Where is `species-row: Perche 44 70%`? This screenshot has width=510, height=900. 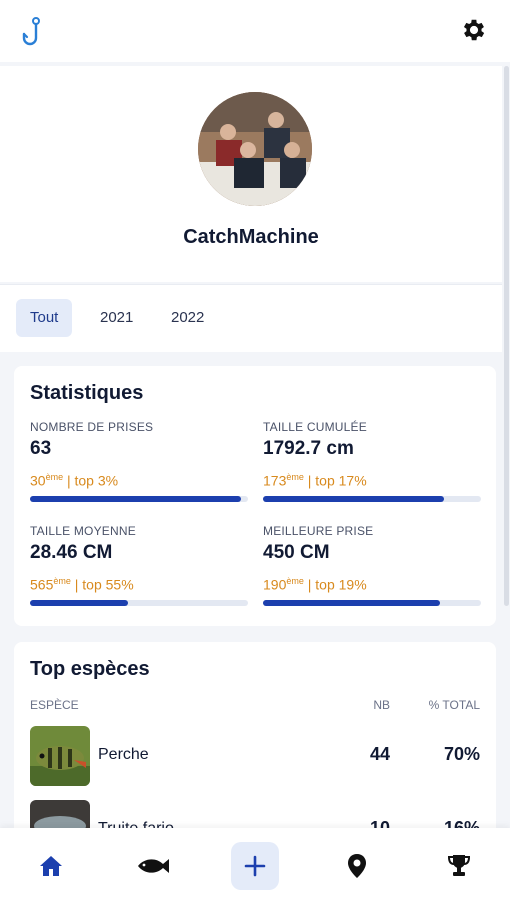
species-row: Perche 44 70% is located at coordinates (255, 758).